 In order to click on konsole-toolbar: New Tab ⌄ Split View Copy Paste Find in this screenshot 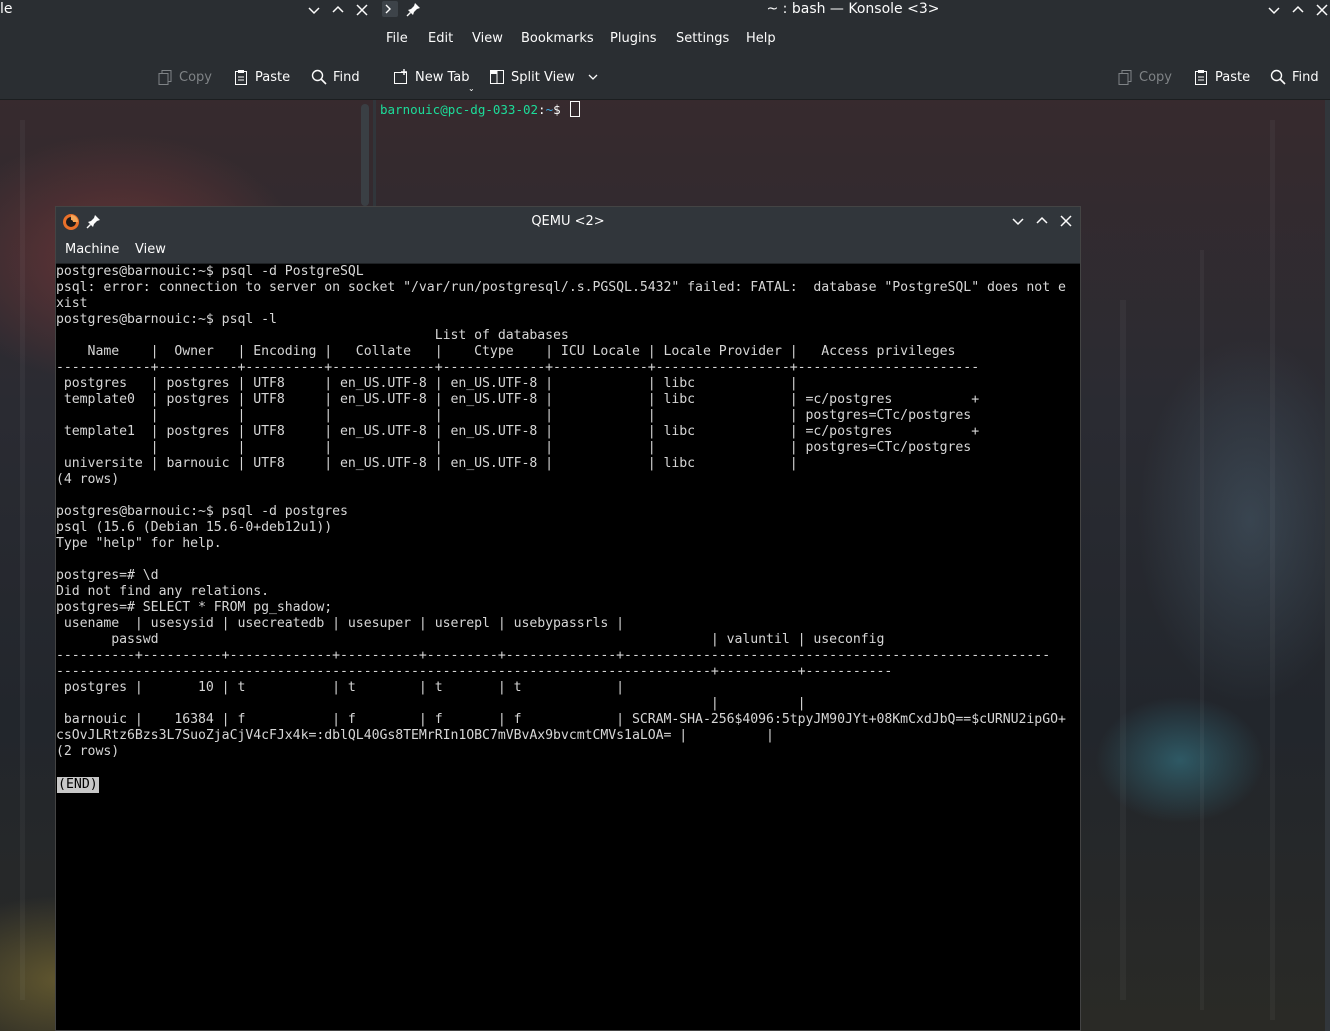, I will do `click(853, 79)`.